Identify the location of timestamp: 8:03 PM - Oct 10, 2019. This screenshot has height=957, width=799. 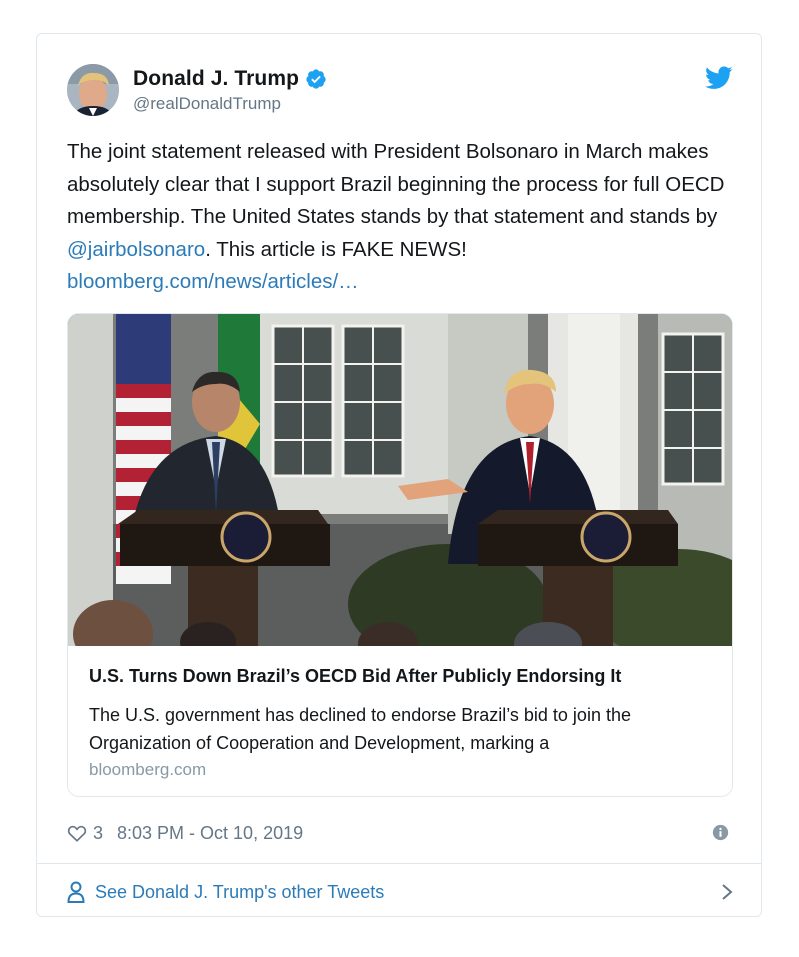
(210, 833).